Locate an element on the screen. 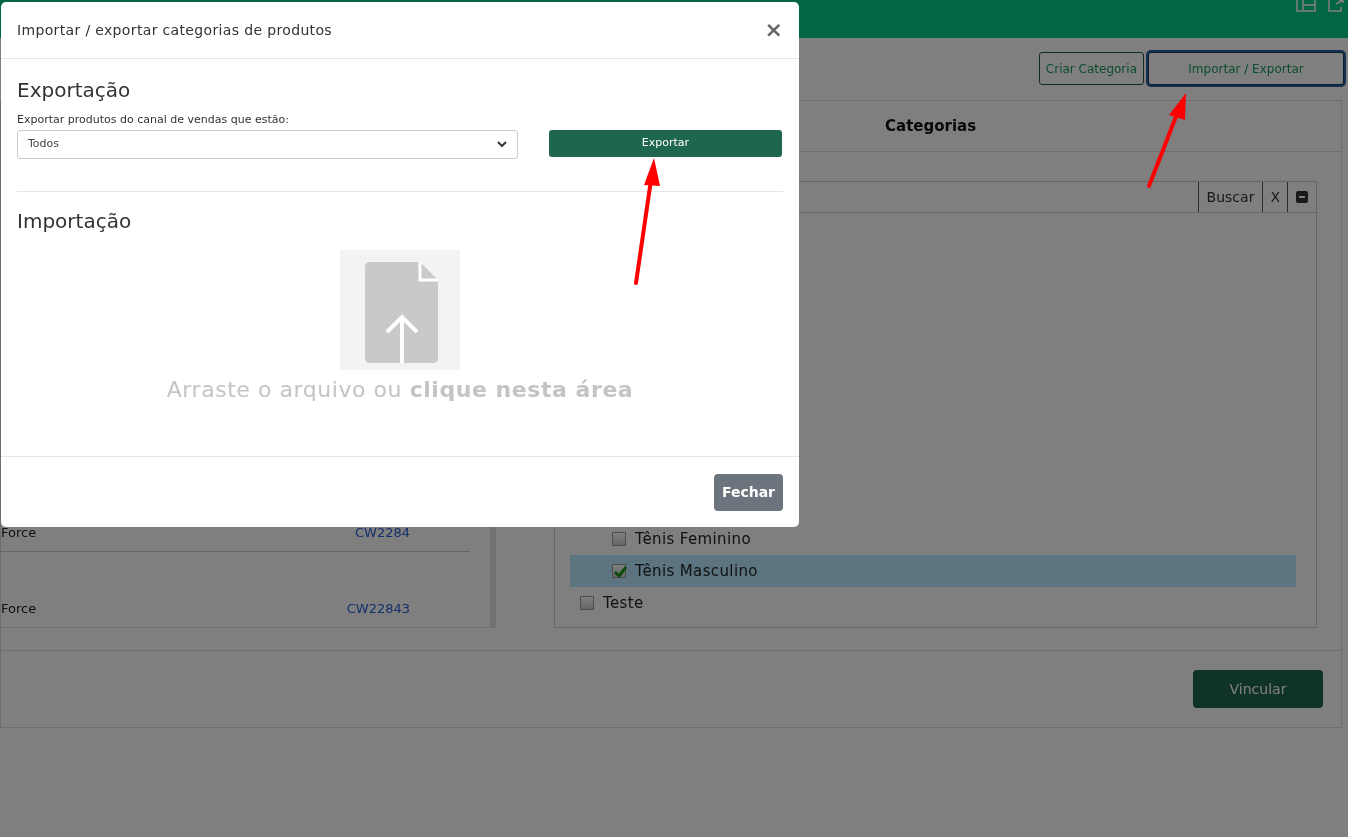 Image resolution: width=1348 pixels, height=837 pixels. export-button: Exportar is located at coordinates (665, 143).